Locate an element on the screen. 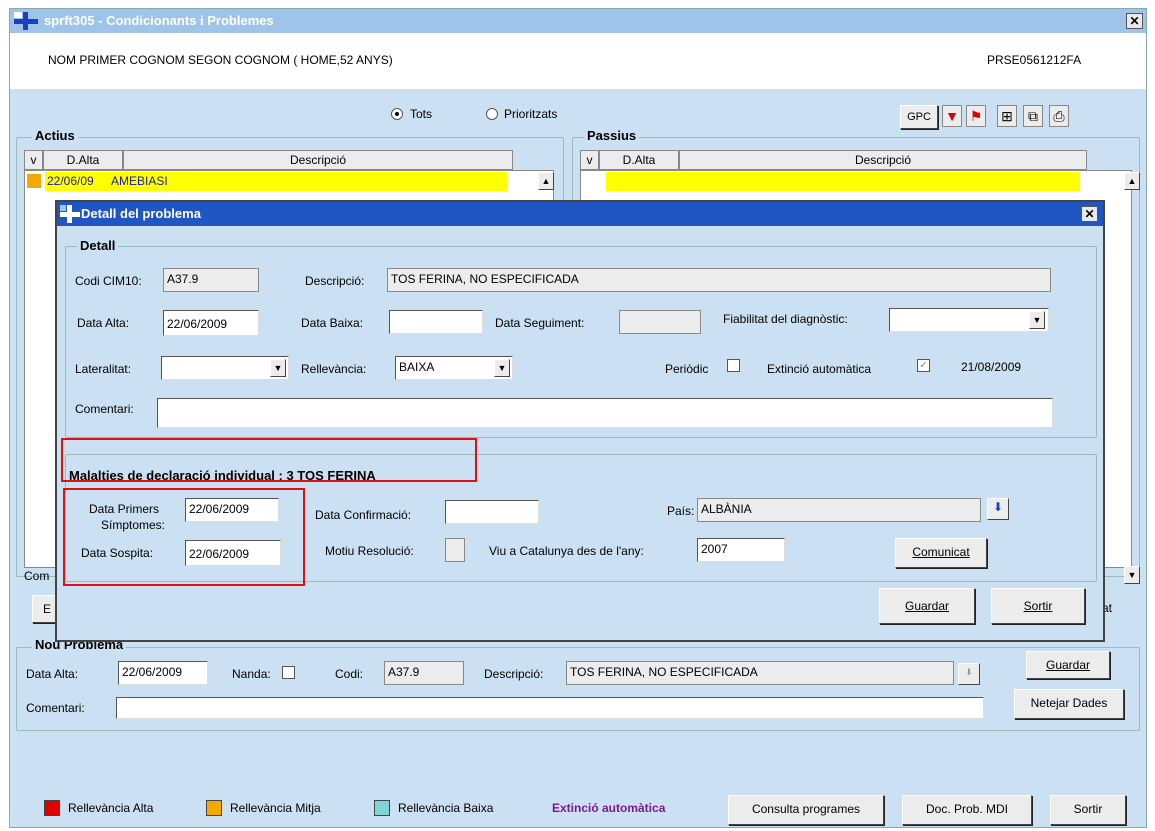 This screenshot has width=1155, height=831. copy-icon: ⧉ is located at coordinates (1033, 116).